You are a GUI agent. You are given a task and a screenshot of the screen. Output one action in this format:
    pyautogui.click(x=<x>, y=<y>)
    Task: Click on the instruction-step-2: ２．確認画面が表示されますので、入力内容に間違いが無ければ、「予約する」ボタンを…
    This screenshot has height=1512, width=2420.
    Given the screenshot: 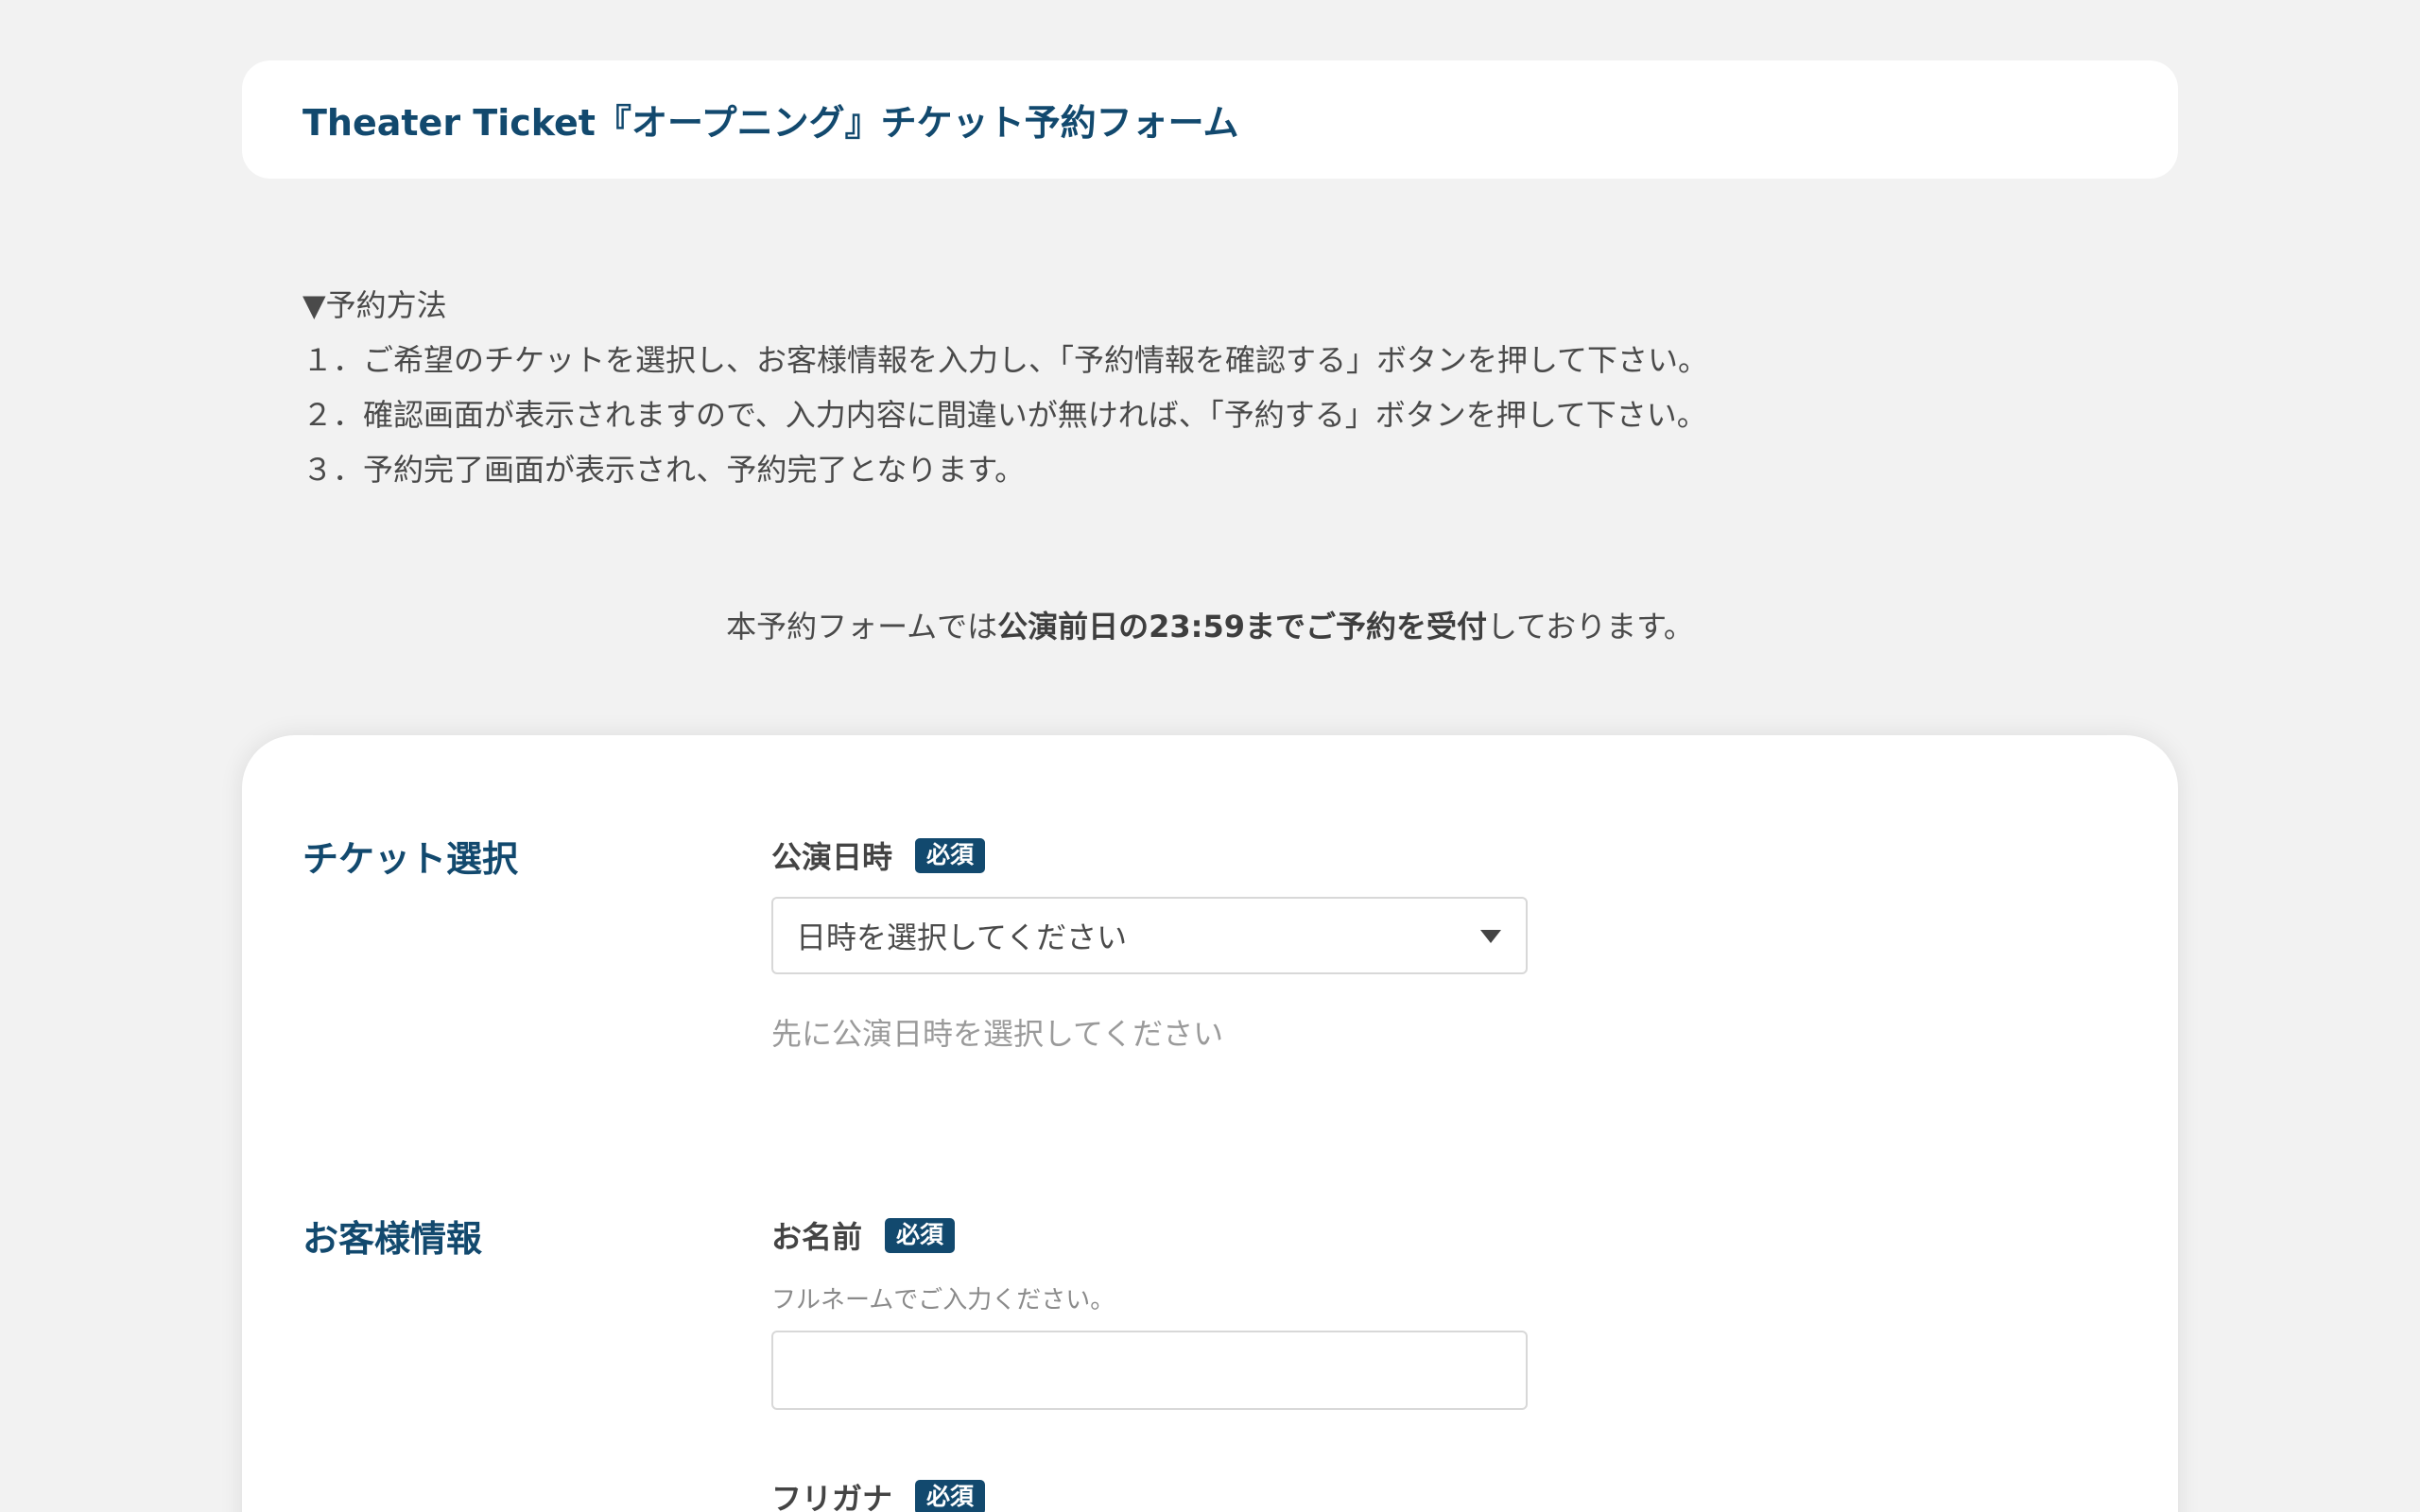 What is the action you would take?
    pyautogui.click(x=1005, y=415)
    